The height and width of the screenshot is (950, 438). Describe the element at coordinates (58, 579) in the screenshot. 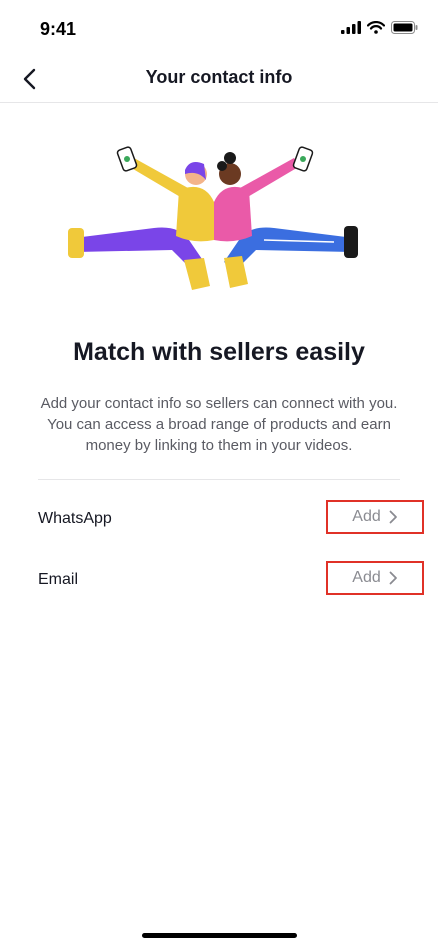

I see `email-label: Email` at that location.